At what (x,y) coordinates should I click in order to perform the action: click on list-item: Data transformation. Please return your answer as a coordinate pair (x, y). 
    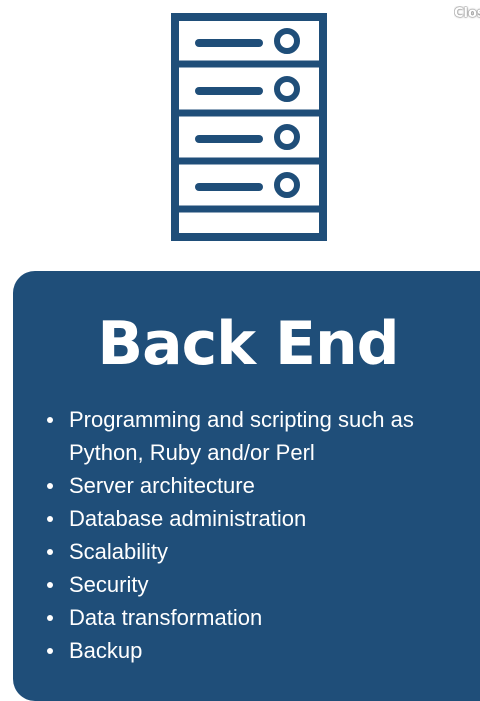
    Looking at the image, I should click on (257, 617).